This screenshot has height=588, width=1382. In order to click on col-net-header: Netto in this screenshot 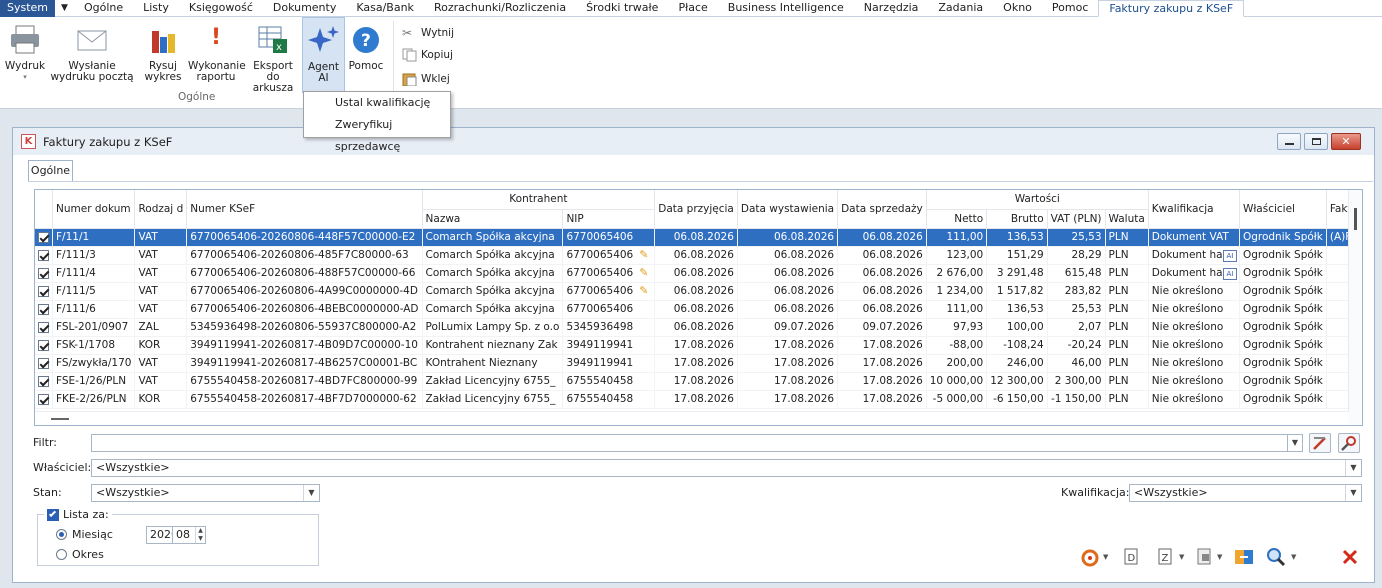, I will do `click(957, 219)`.